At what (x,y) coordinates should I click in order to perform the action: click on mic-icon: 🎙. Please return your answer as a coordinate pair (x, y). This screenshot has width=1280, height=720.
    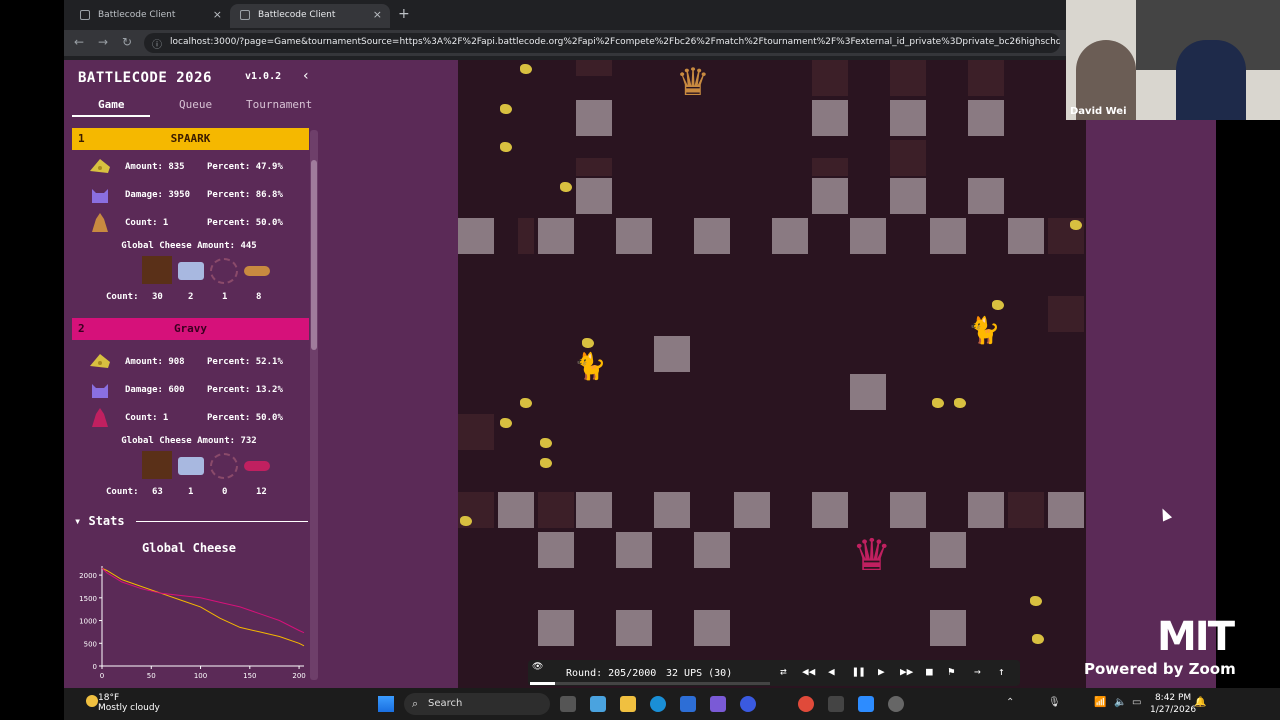
    Looking at the image, I should click on (1054, 702).